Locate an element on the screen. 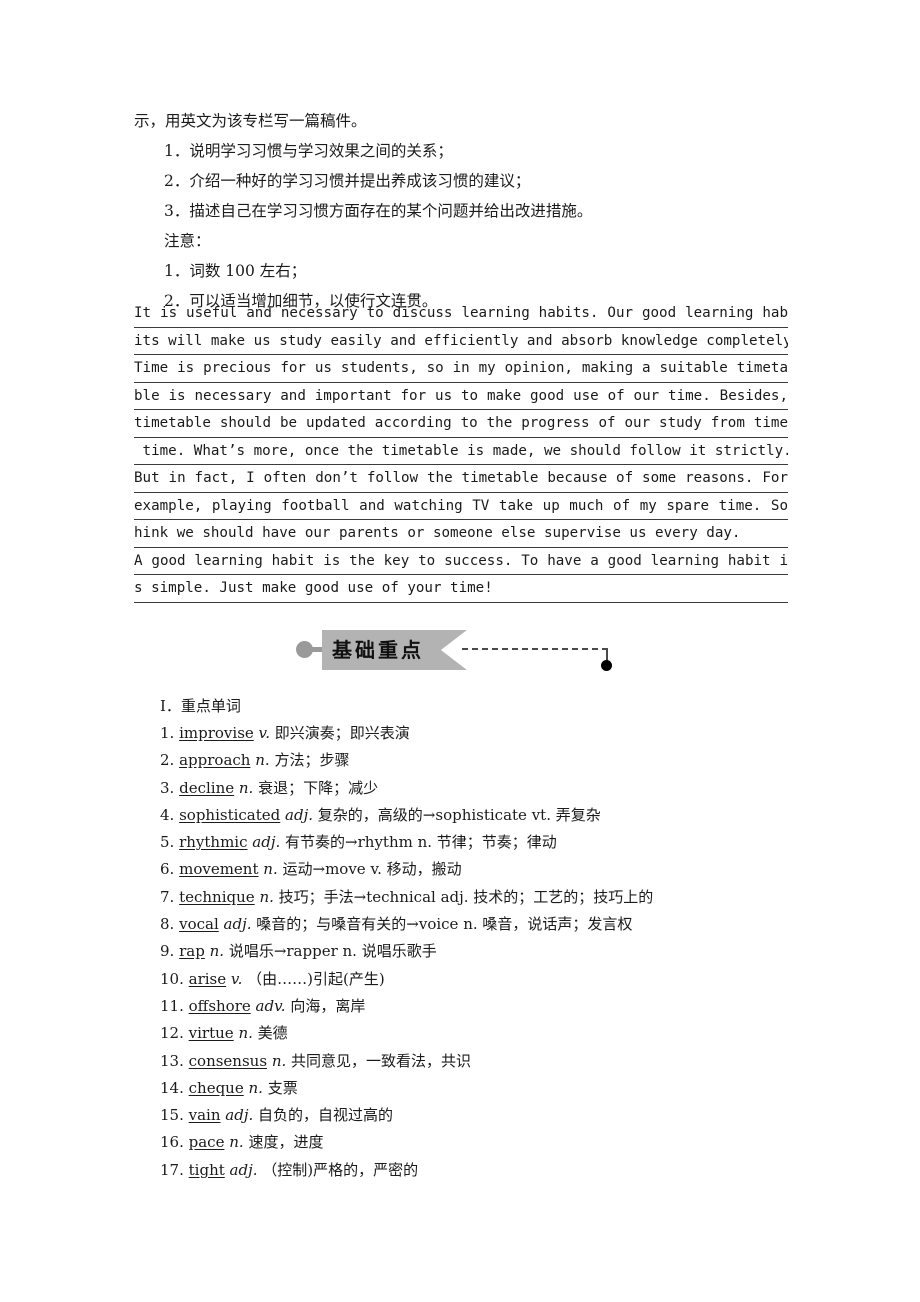  vocabulary-entry: 12. virtue n. 美德 is located at coordinates (480, 1033).